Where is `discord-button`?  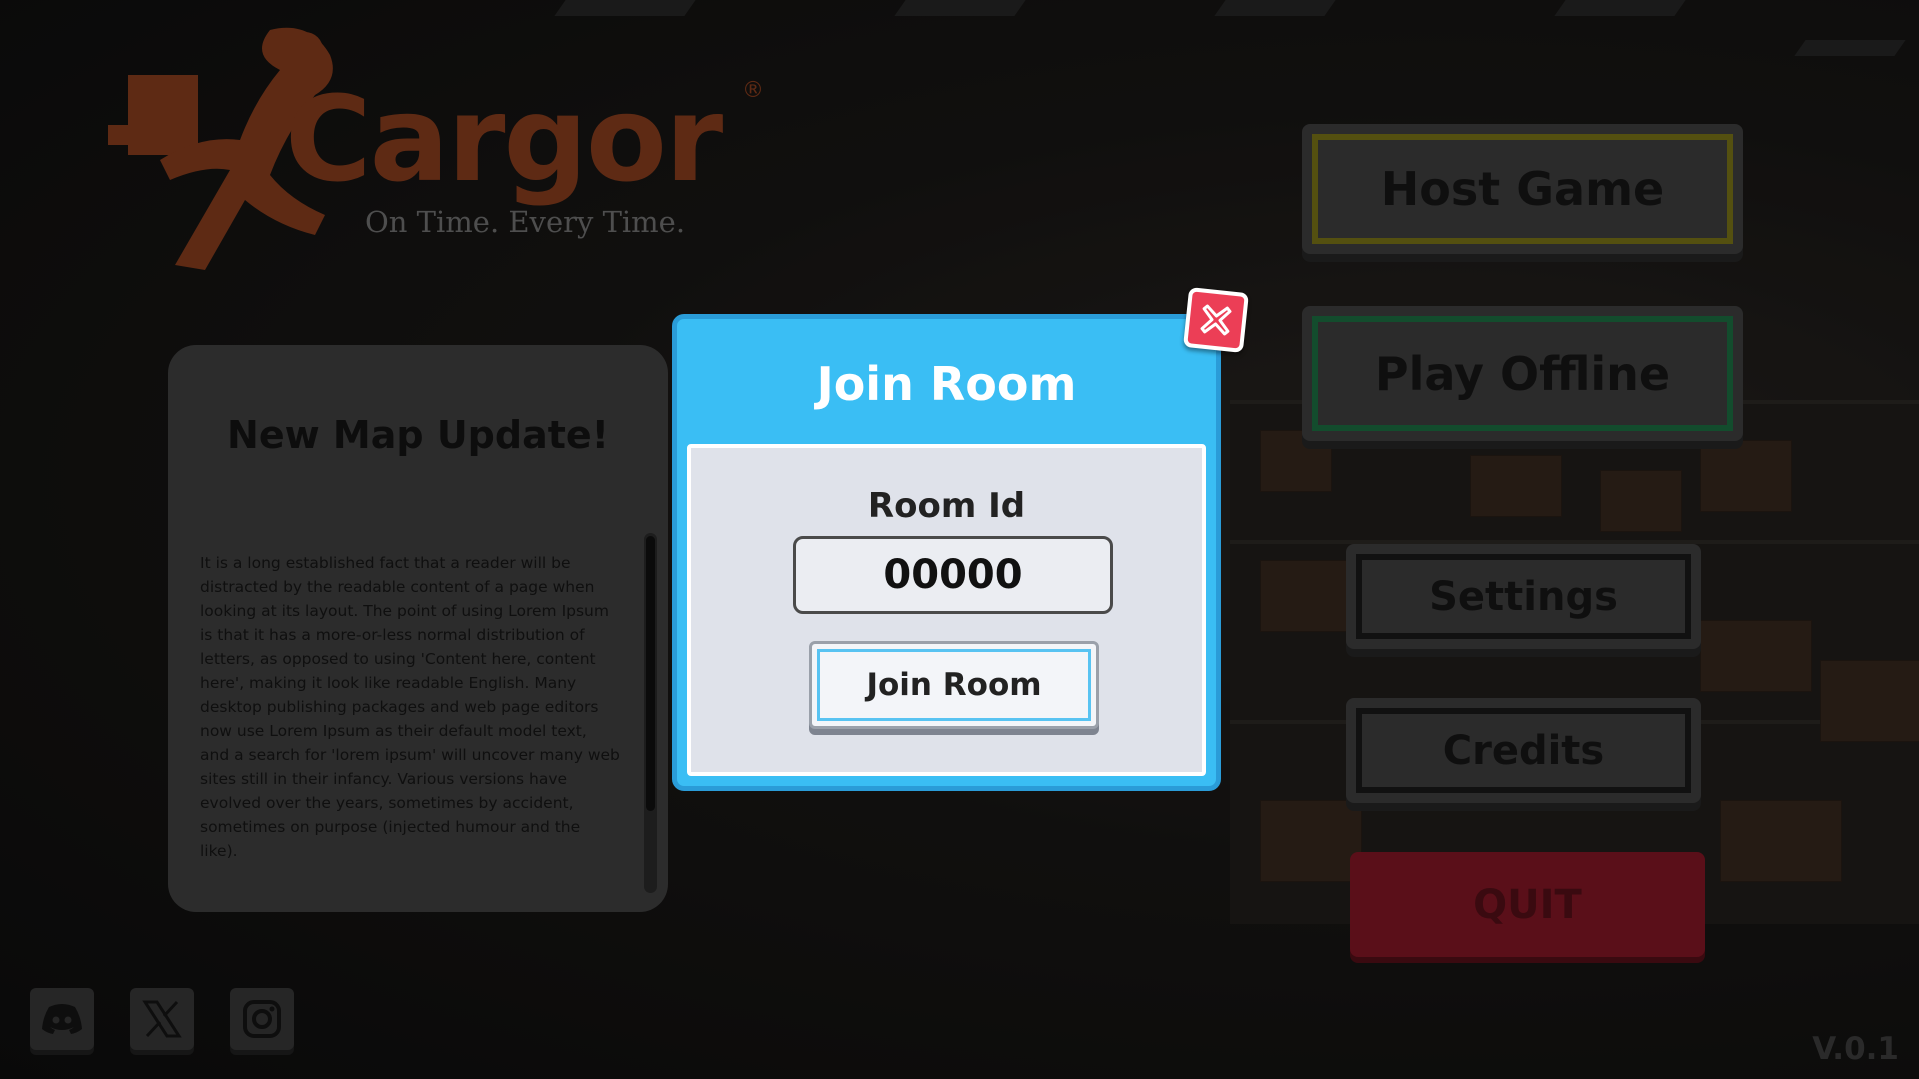
discord-button is located at coordinates (62, 1019).